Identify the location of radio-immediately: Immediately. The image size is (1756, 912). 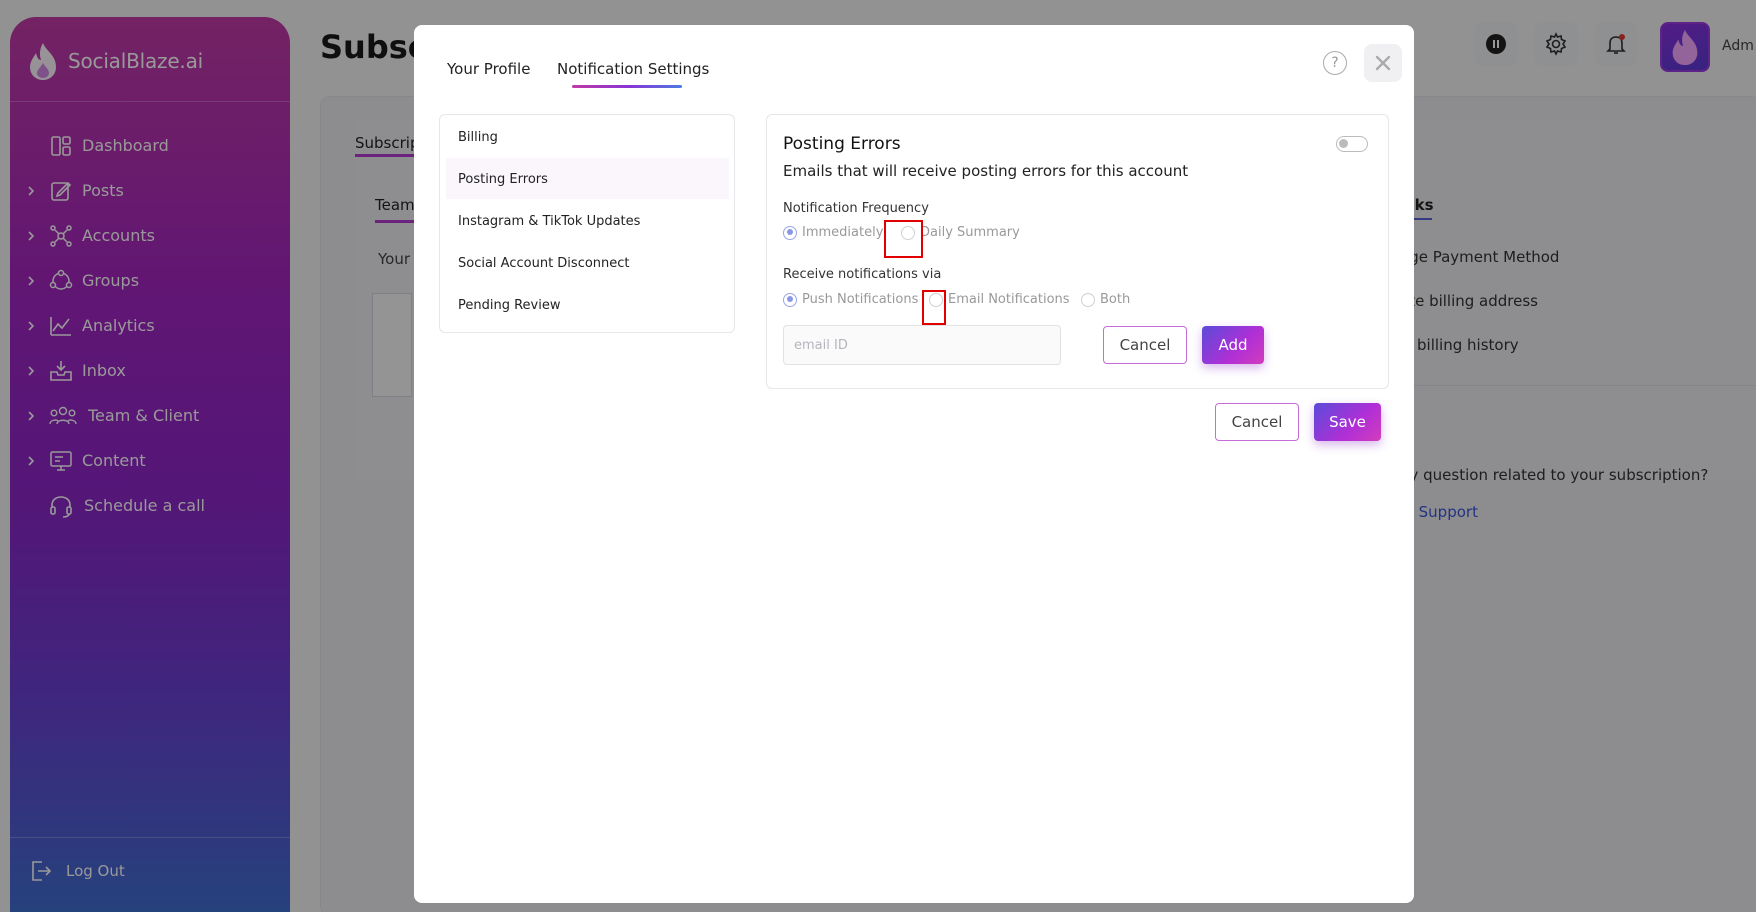
(833, 232).